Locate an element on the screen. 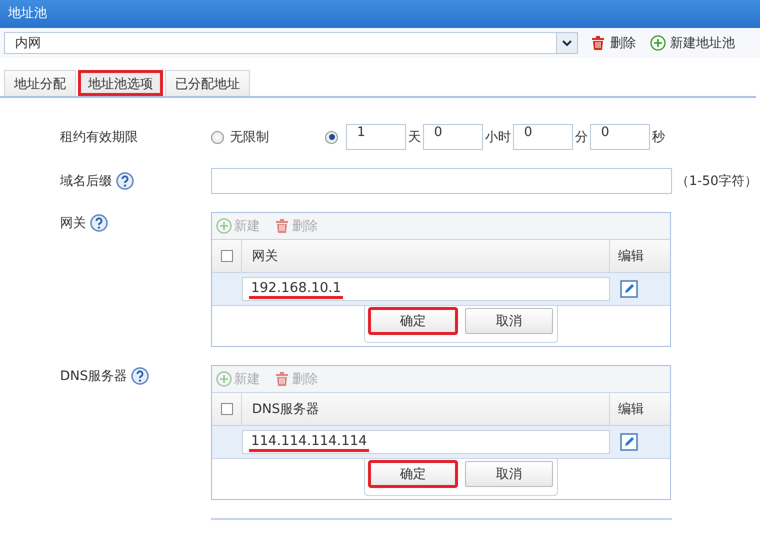 The image size is (760, 542). input-field: 192.168.10.1 is located at coordinates (426, 289).